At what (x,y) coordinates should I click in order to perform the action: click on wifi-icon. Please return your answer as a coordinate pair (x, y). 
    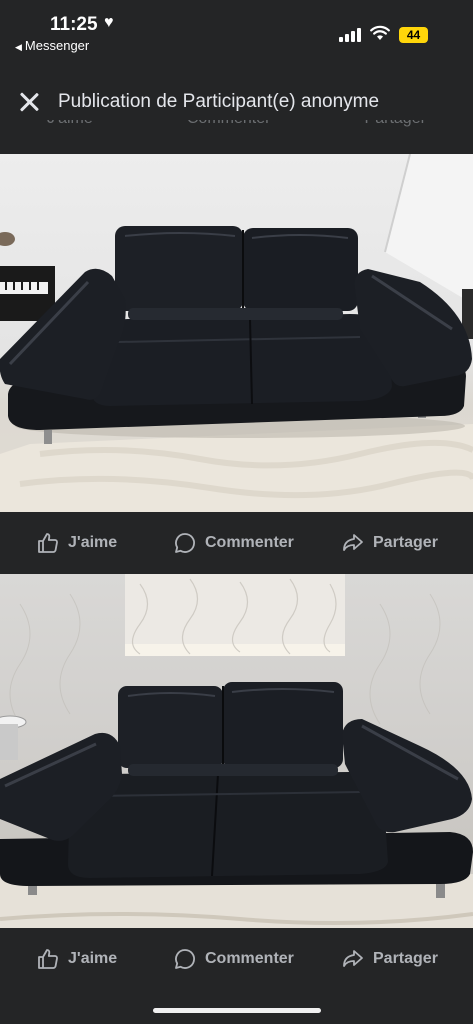
    Looking at the image, I should click on (380, 32).